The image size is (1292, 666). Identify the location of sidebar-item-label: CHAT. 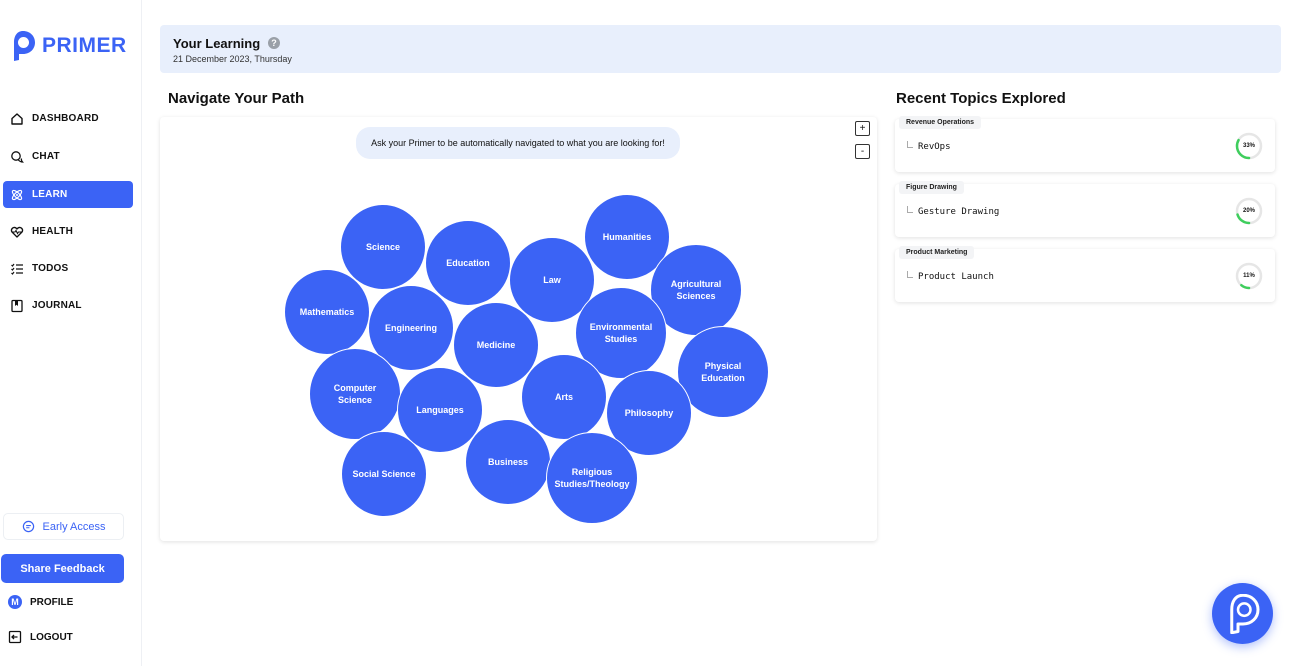
(46, 156).